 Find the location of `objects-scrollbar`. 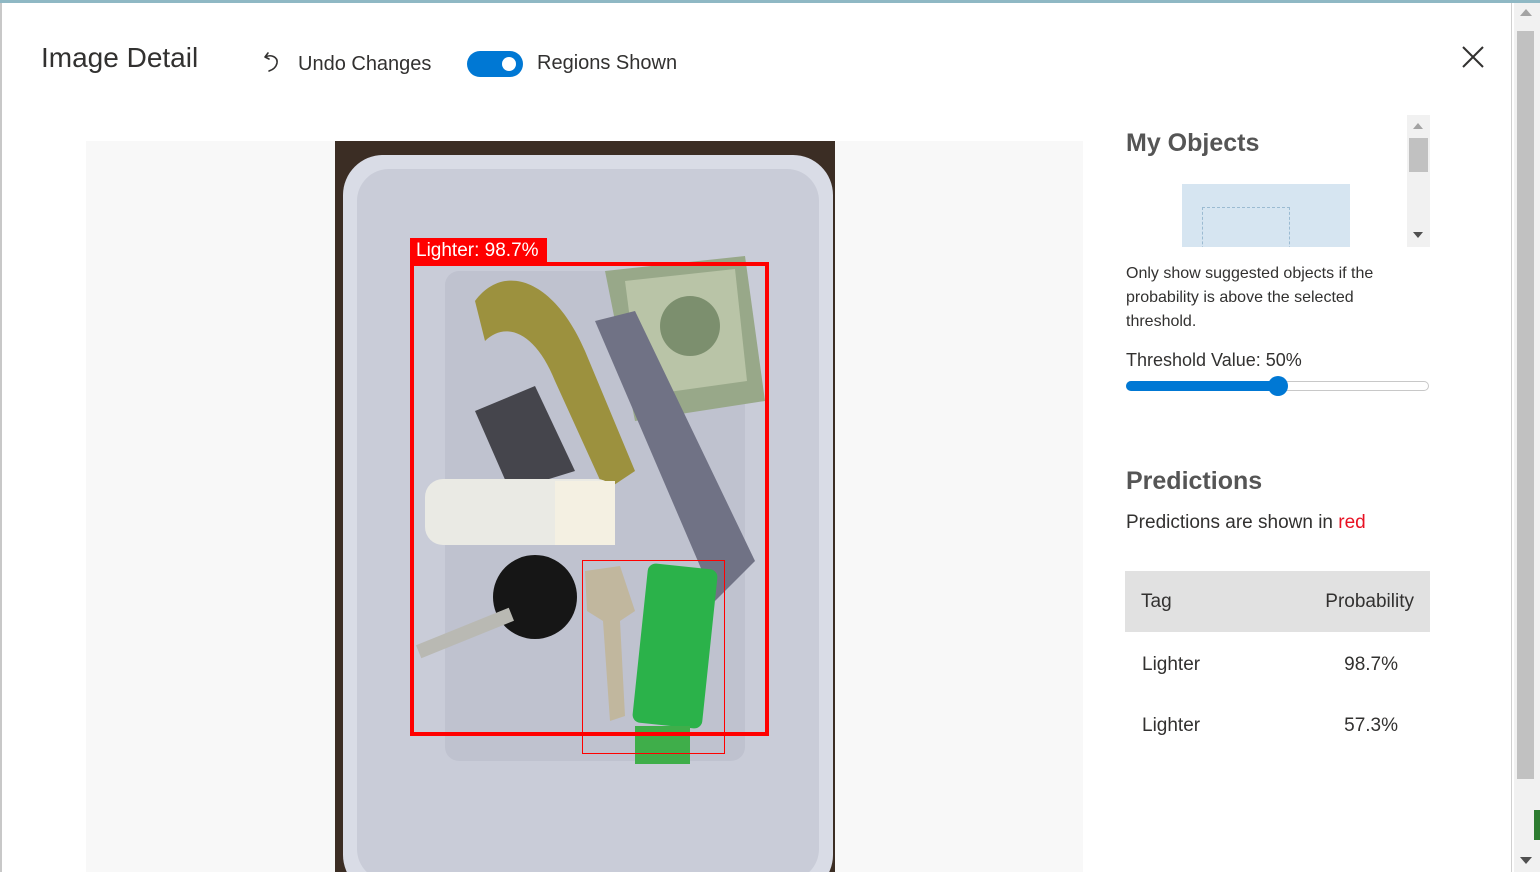

objects-scrollbar is located at coordinates (1418, 181).